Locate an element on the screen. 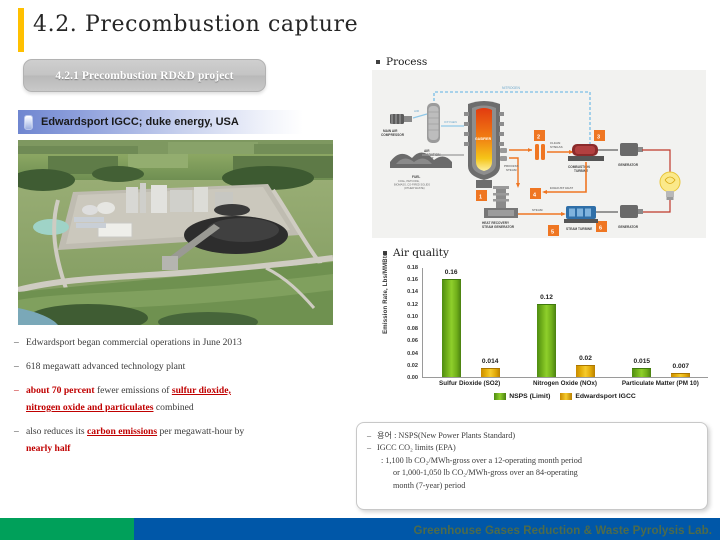 The width and height of the screenshot is (720, 540). bar-value-label: 0.12 is located at coordinates (546, 297).